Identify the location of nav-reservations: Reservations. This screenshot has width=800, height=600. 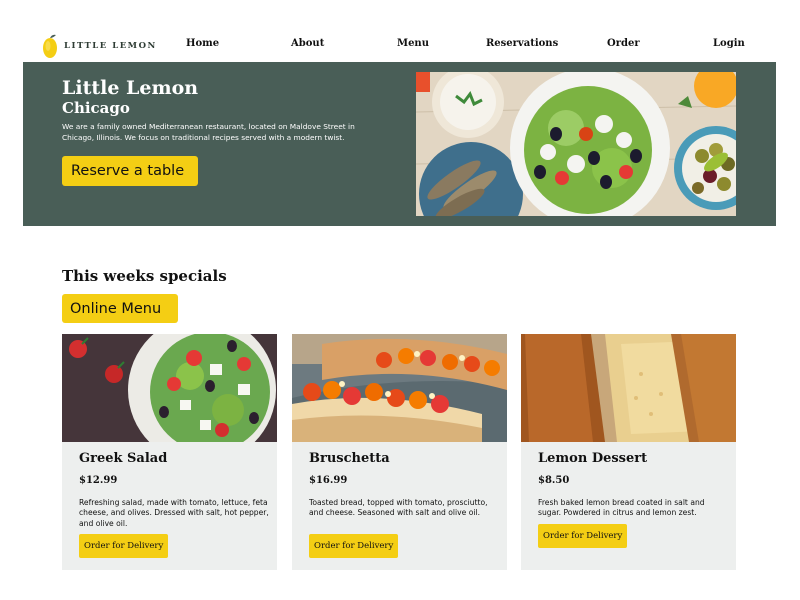
(522, 43).